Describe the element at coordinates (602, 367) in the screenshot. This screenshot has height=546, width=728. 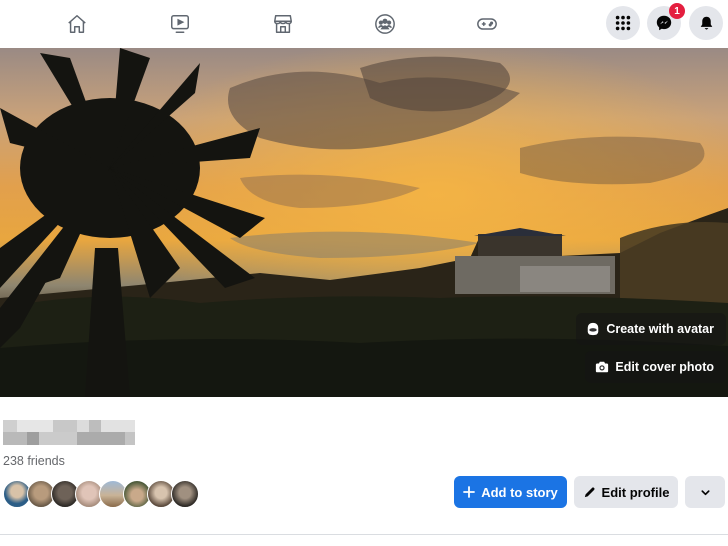
I see `camera-icon` at that location.